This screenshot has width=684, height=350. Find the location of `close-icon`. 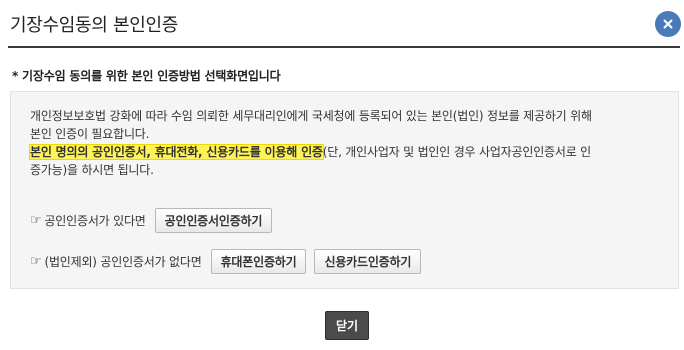

close-icon is located at coordinates (668, 24).